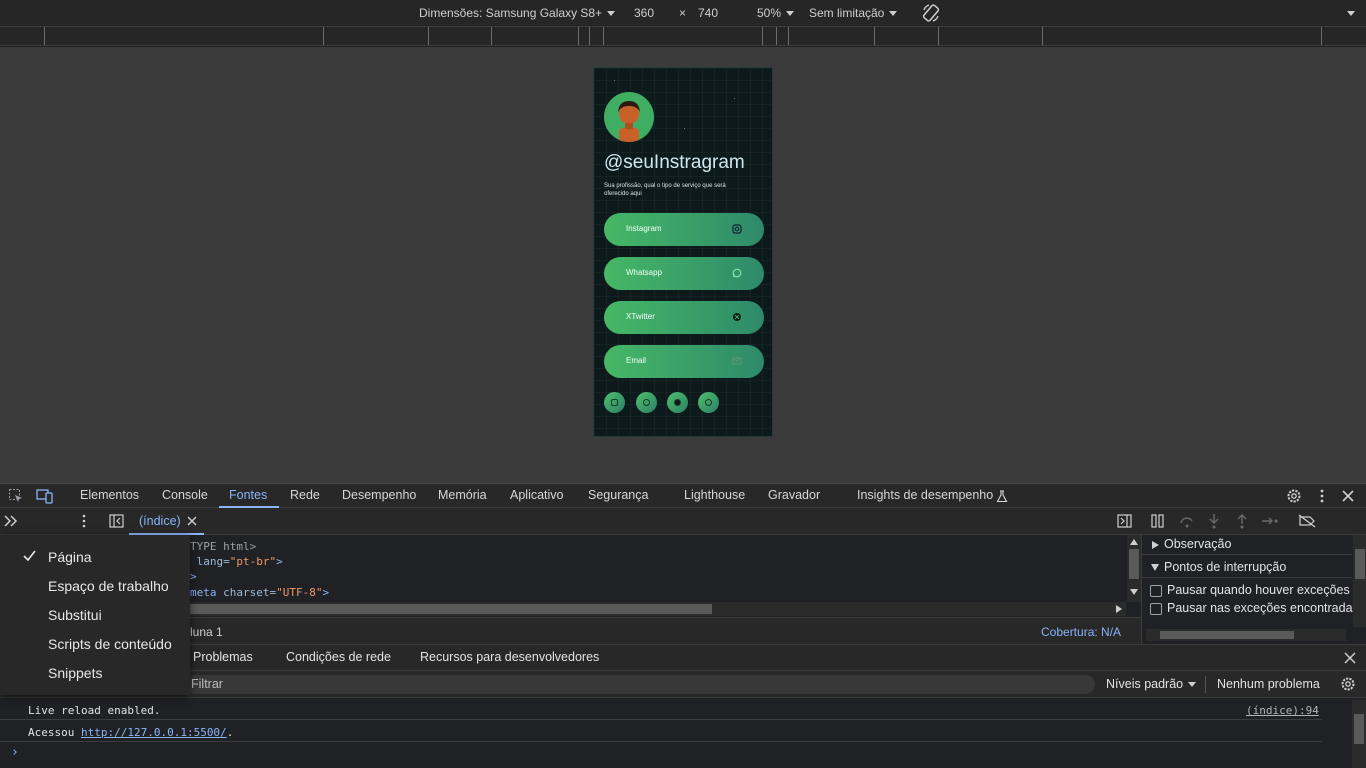  I want to click on console-filter-input: Filtrar, so click(640, 684).